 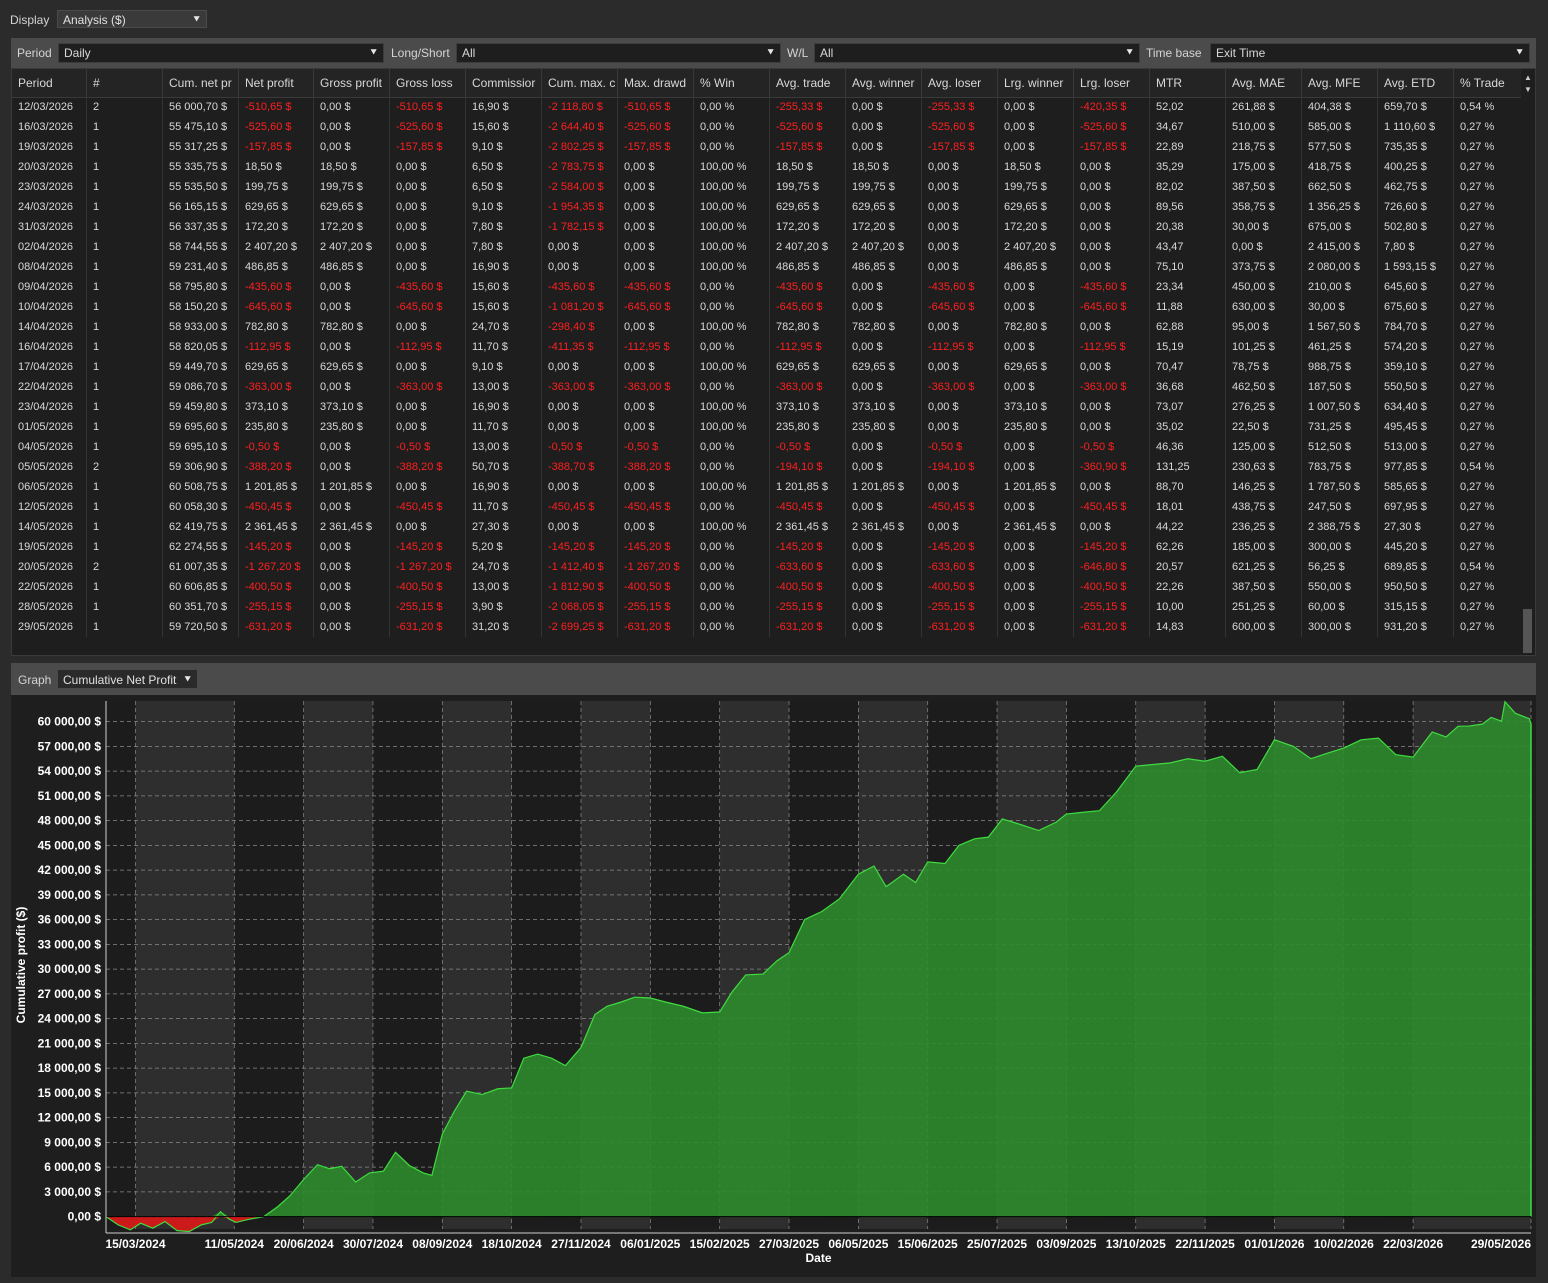 I want to click on table-cell: 56 337,35 $, so click(x=201, y=227).